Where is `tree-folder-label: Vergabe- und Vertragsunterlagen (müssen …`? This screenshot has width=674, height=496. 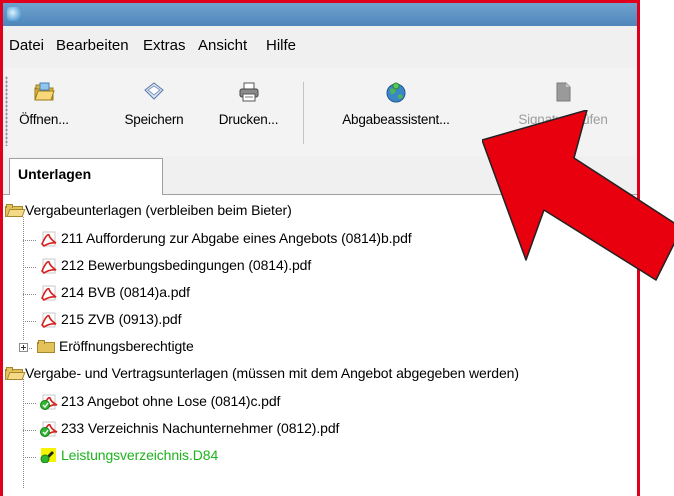 tree-folder-label: Vergabe- und Vertragsunterlagen (müssen … is located at coordinates (272, 373).